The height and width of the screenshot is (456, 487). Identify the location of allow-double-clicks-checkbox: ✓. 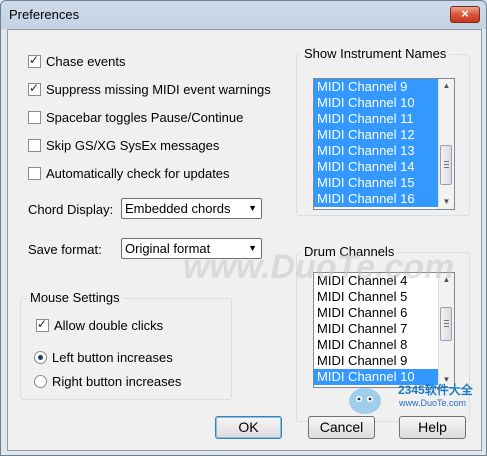
(42, 324).